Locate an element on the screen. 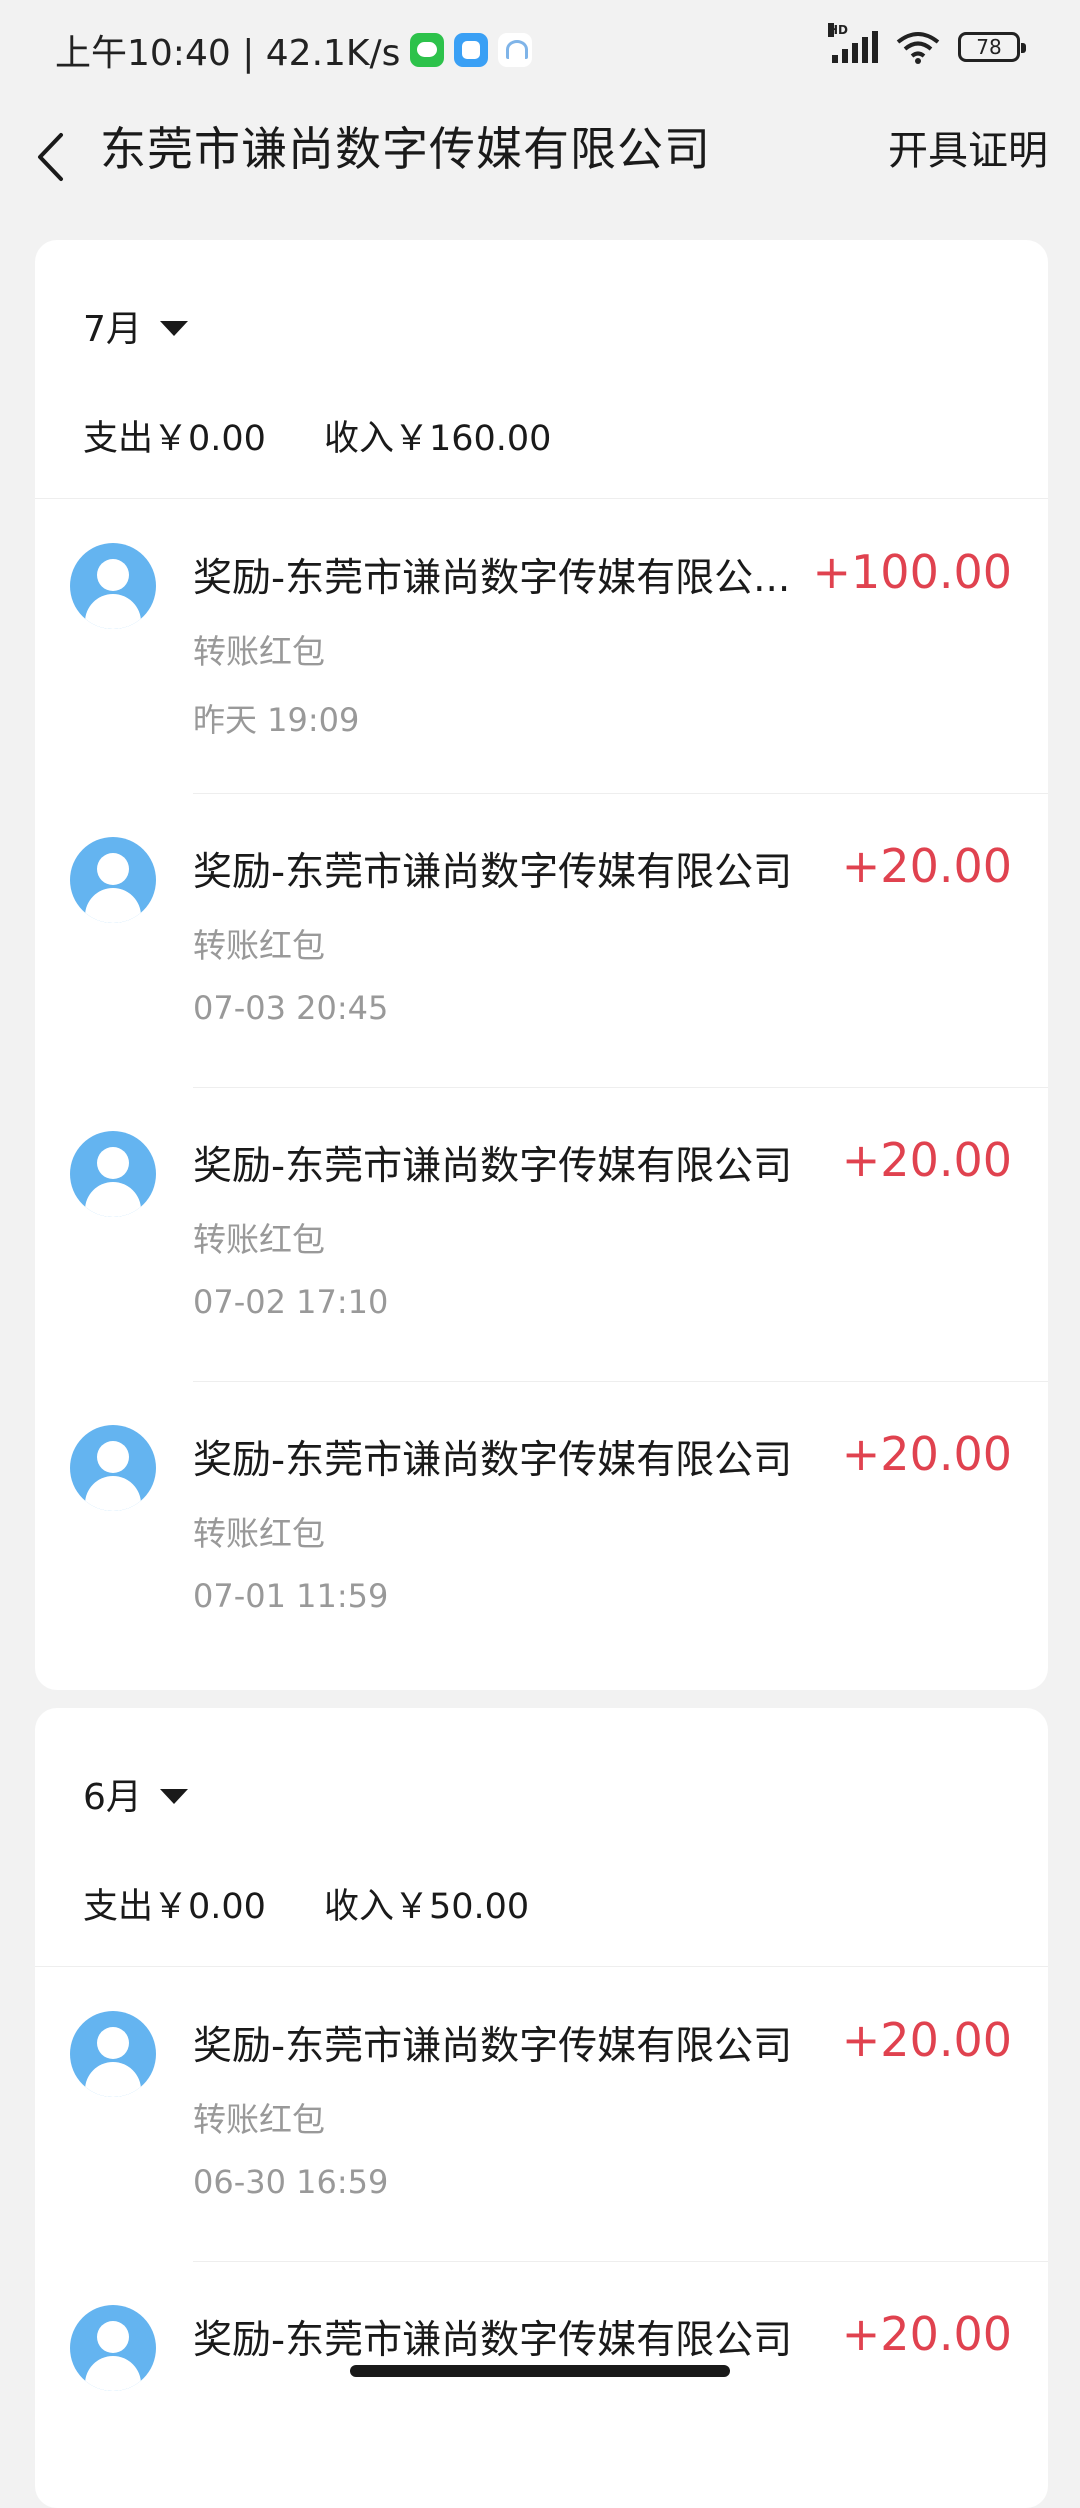 Image resolution: width=1080 pixels, height=2508 pixels. income-total: 收入￥160.00 is located at coordinates (437, 439).